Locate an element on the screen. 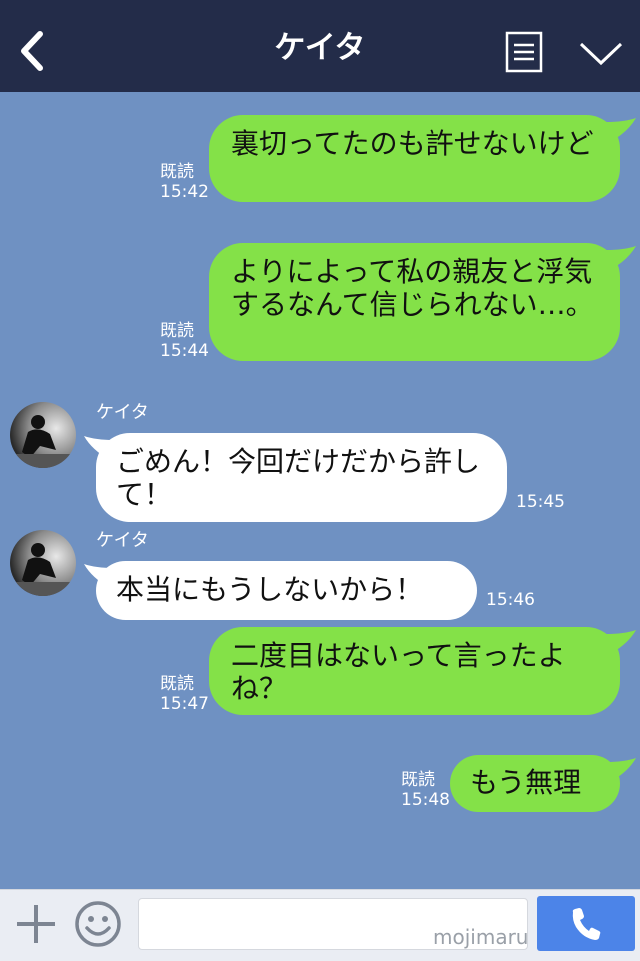 The image size is (640, 961). my-message-bubble: よりによって私の親友と浮気するなんて信じられない…。 is located at coordinates (414, 302).